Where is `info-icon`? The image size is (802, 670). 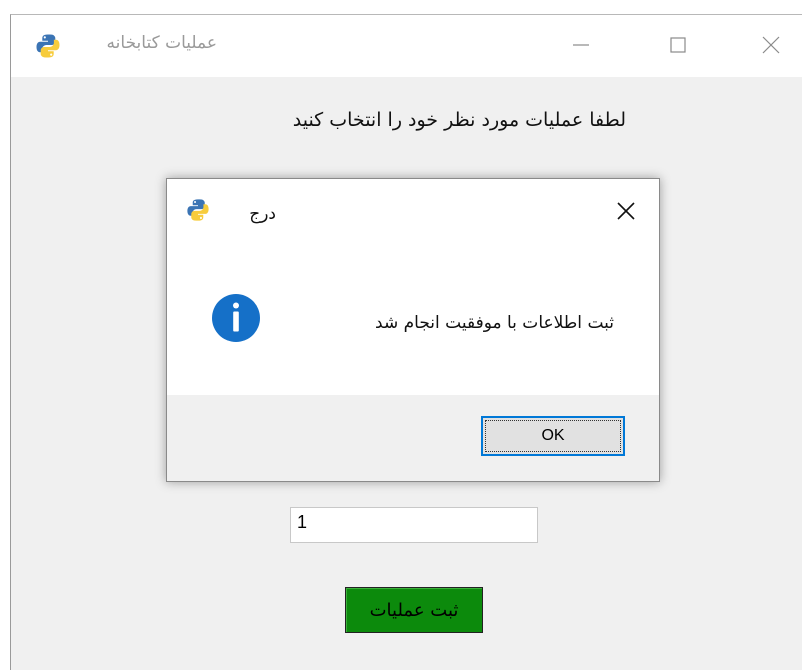 info-icon is located at coordinates (236, 318).